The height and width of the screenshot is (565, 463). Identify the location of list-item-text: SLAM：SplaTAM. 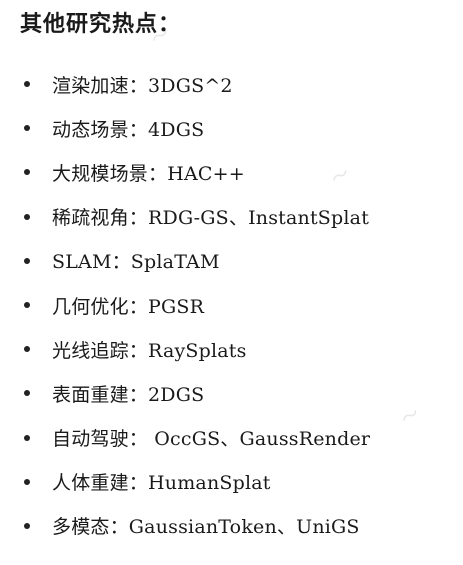
(136, 262).